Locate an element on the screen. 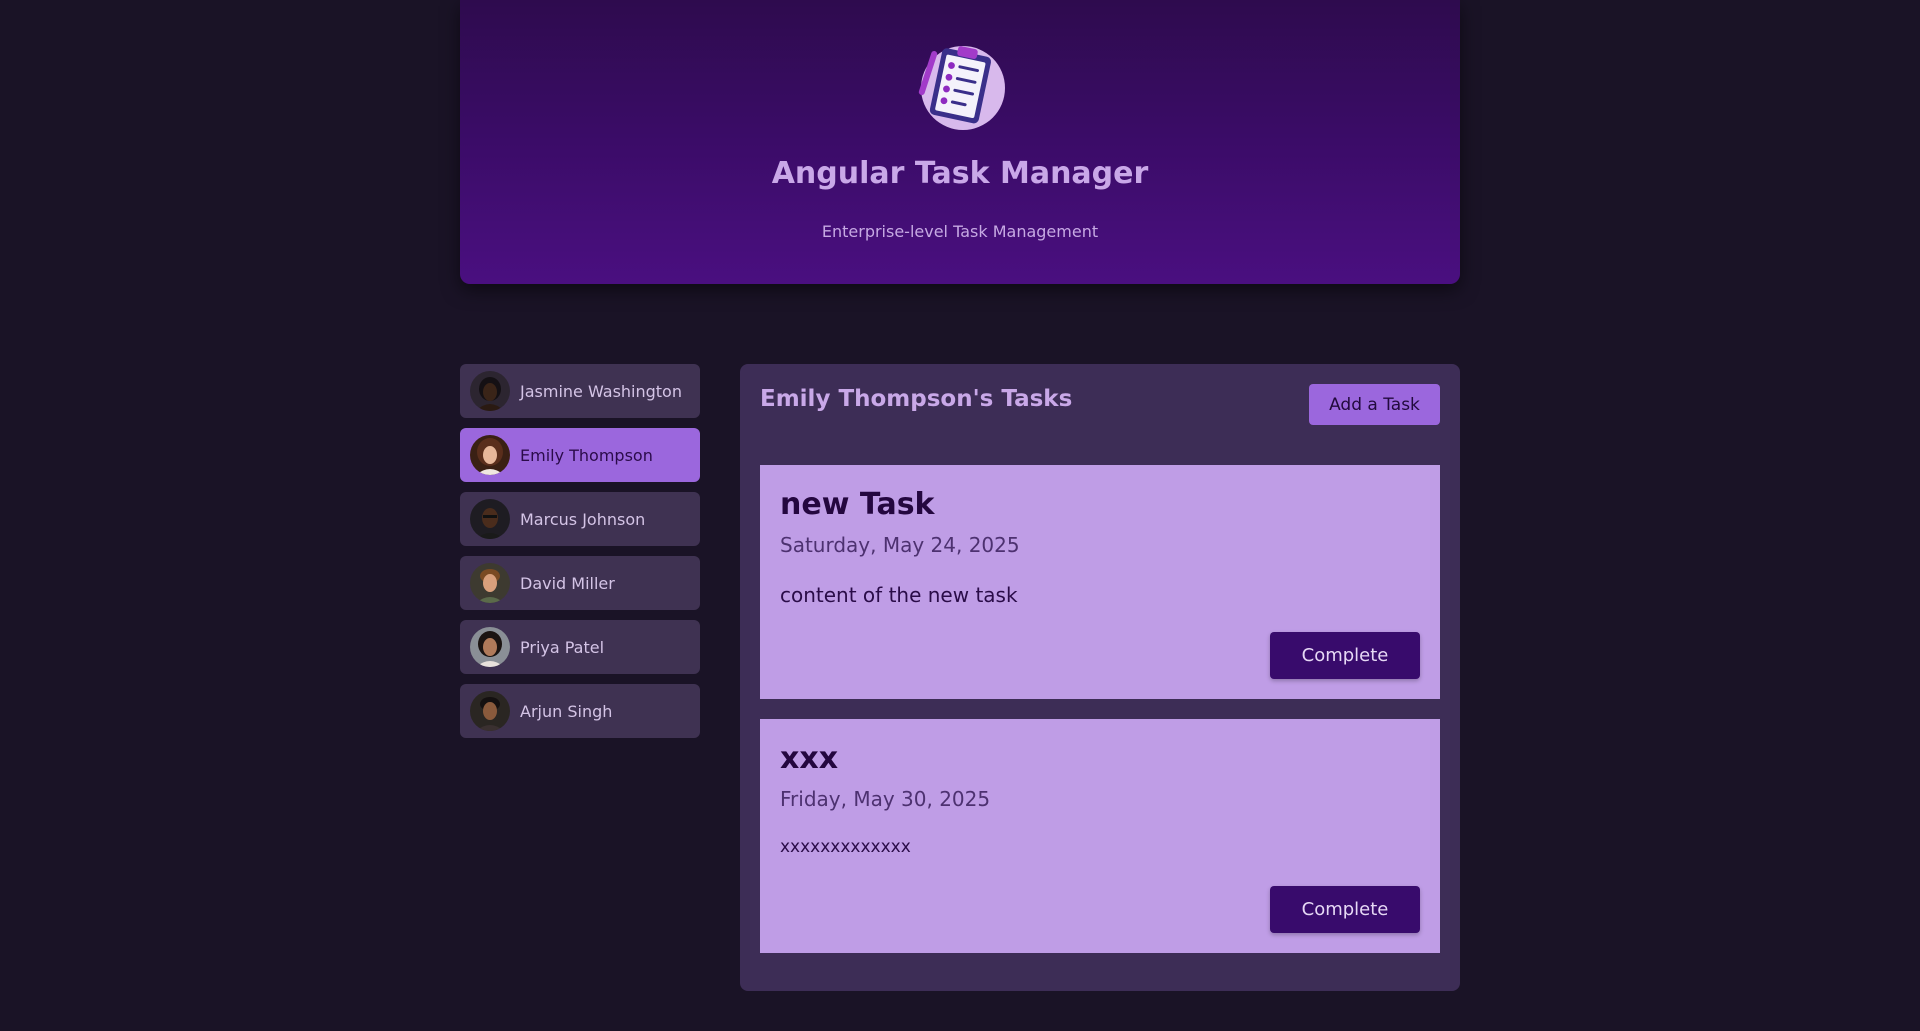 The height and width of the screenshot is (1031, 1920). user-item-marcus-johnson: Marcus Johnson is located at coordinates (580, 519).